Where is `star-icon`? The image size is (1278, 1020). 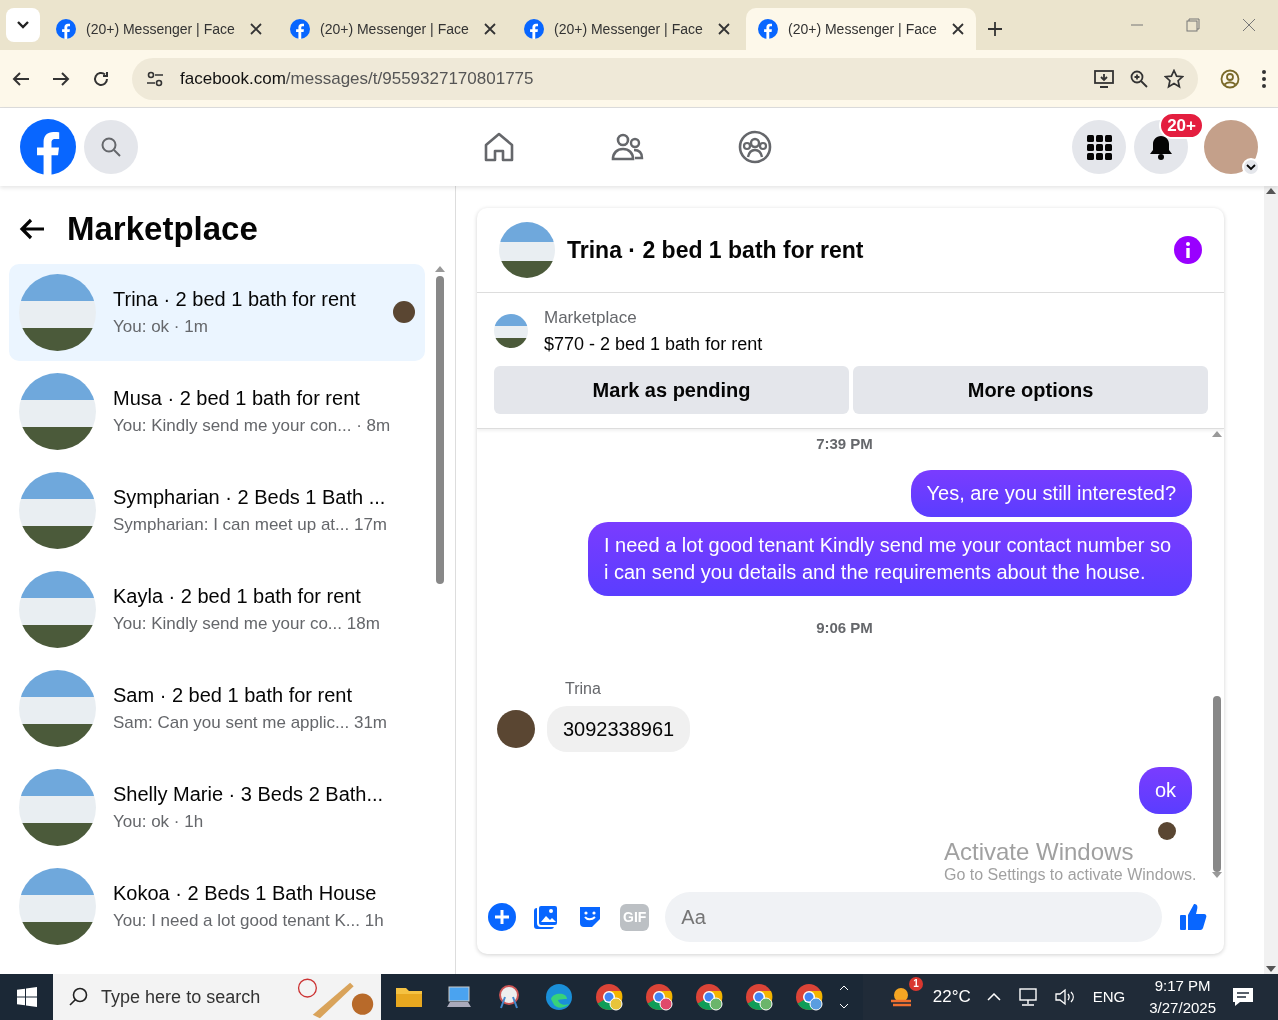 star-icon is located at coordinates (1174, 78).